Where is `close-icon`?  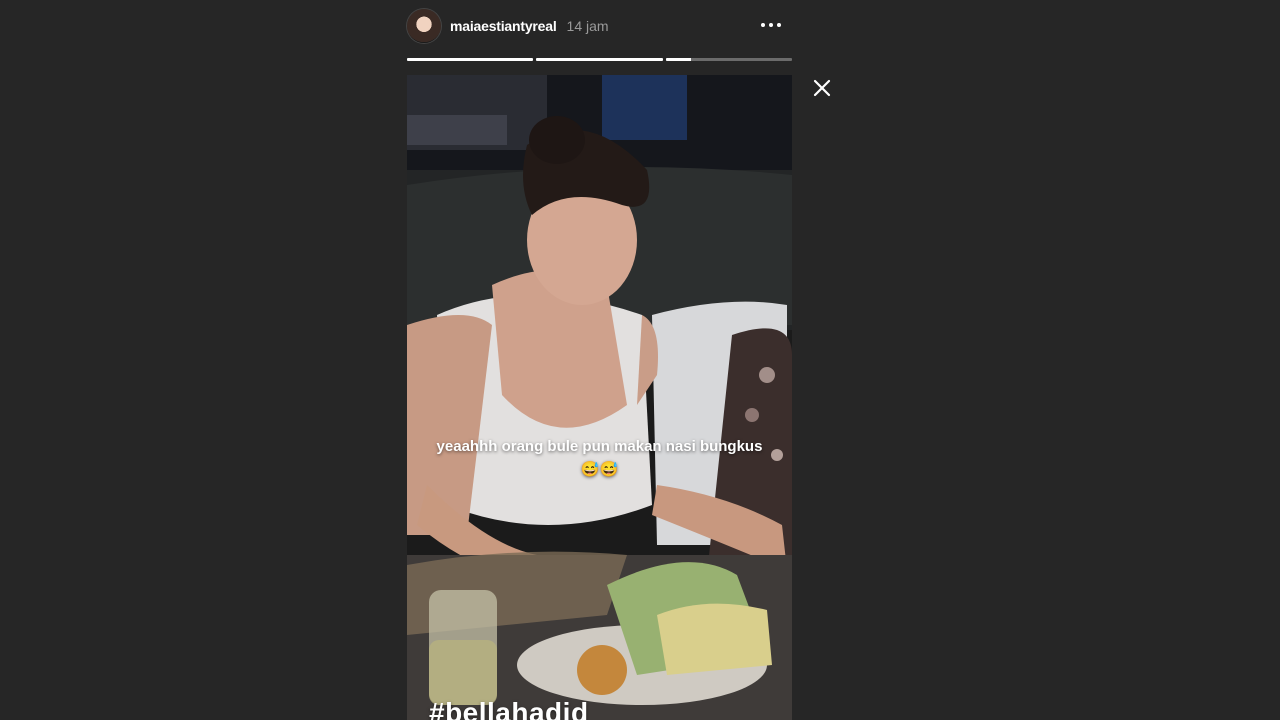 close-icon is located at coordinates (822, 88).